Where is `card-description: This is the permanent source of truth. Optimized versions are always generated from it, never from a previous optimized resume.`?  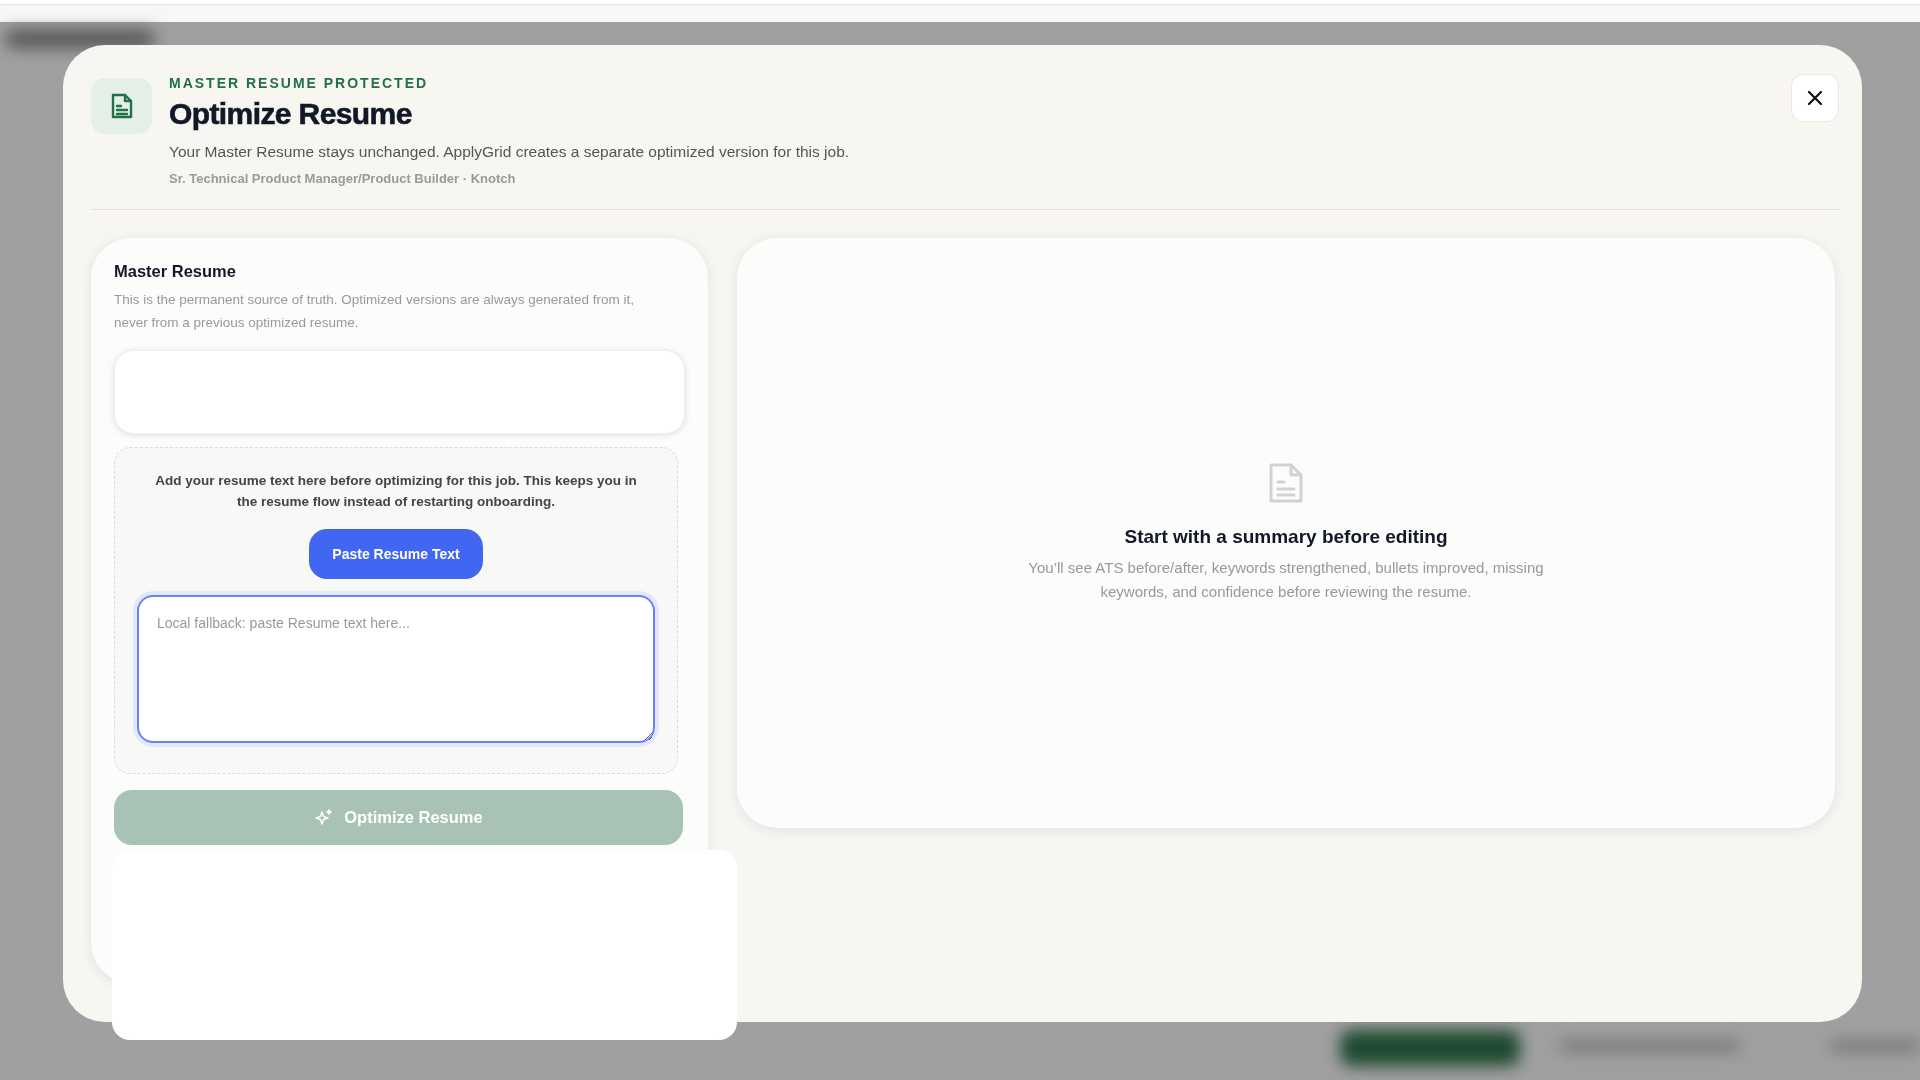 card-description: This is the permanent source of truth. Optimized versions are always generated from it, never from a previous optimized resume. is located at coordinates (374, 311).